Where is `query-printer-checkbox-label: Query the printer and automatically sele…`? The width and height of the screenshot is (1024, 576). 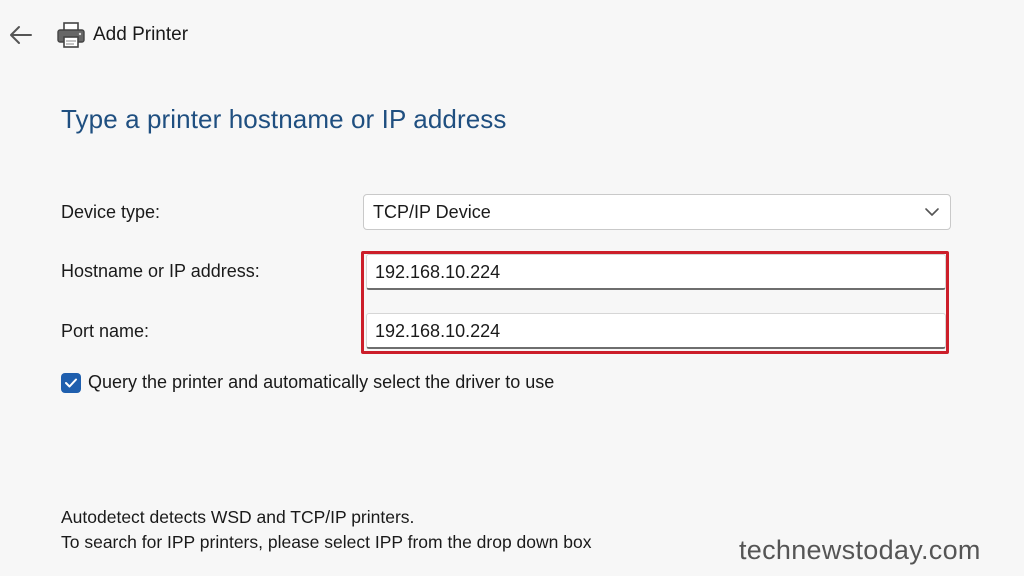 query-printer-checkbox-label: Query the printer and automatically sele… is located at coordinates (321, 382).